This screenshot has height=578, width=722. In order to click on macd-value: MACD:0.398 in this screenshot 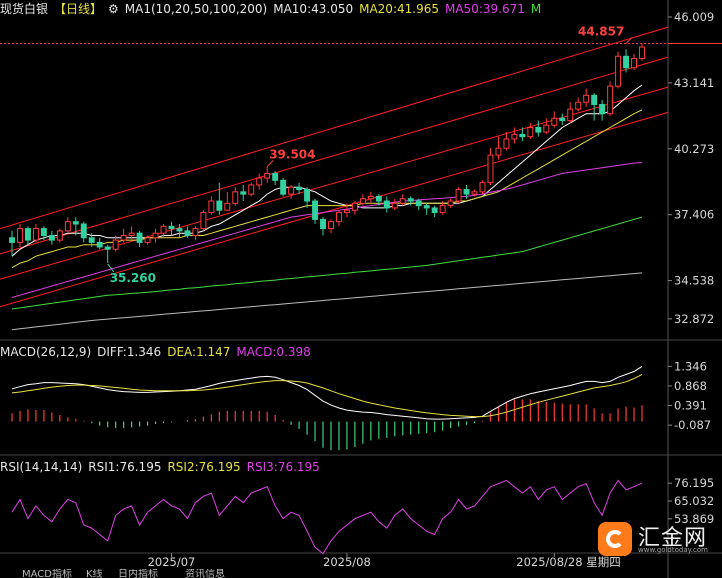, I will do `click(273, 352)`.